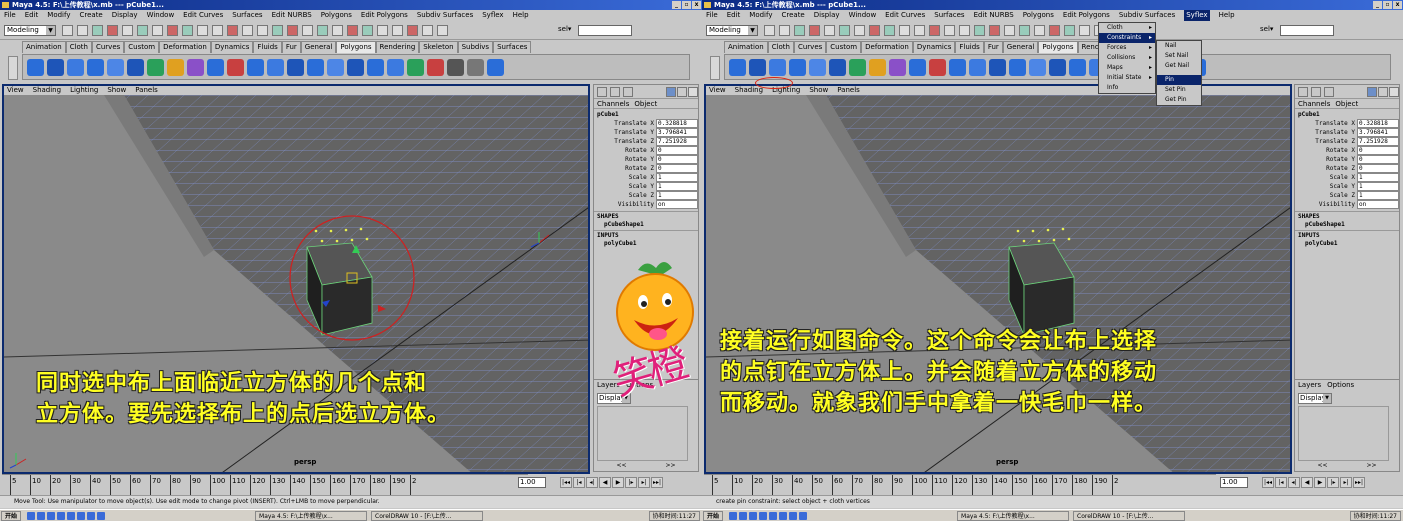 This screenshot has width=1403, height=521. What do you see at coordinates (1127, 38) in the screenshot?
I see `menu-item-constraints: Constraints ▸` at bounding box center [1127, 38].